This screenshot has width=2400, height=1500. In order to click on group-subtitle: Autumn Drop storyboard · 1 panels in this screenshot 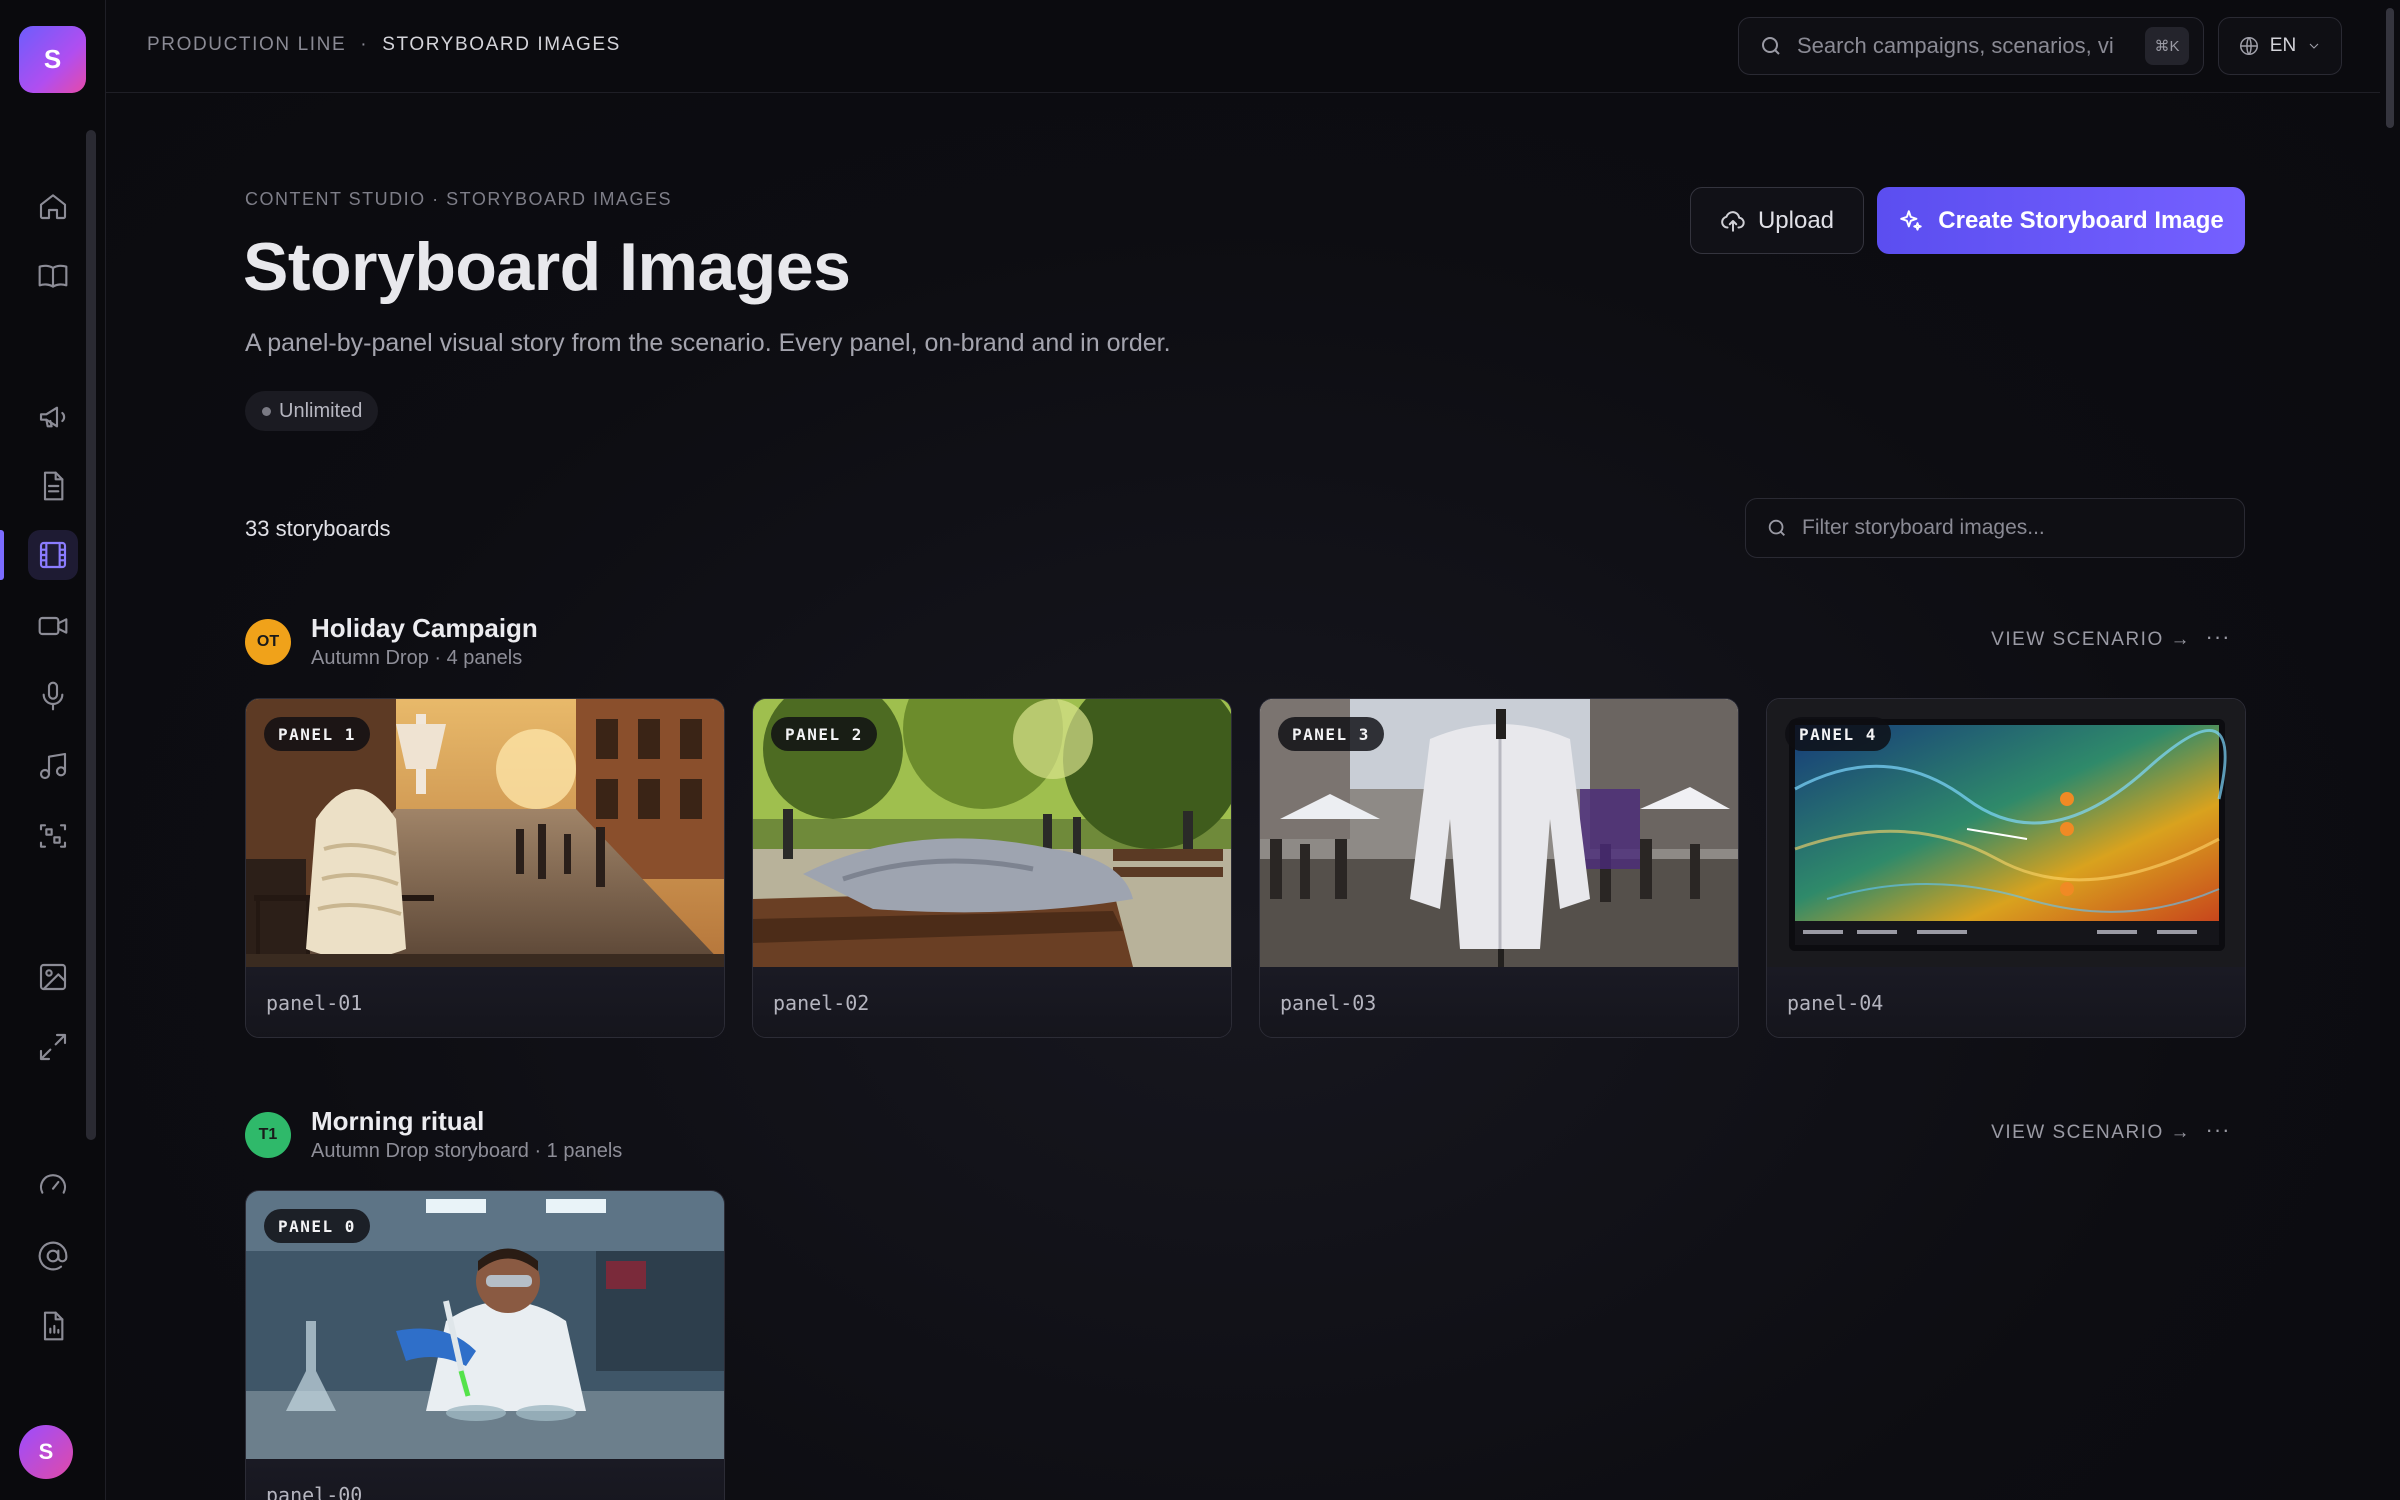, I will do `click(467, 1151)`.